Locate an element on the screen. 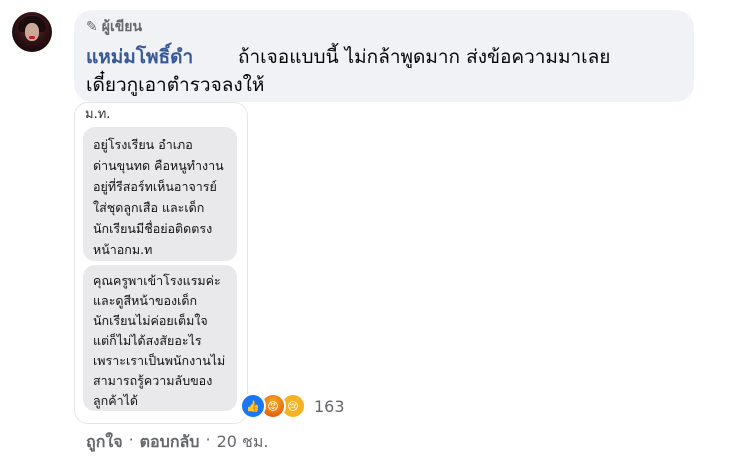 The image size is (741, 465). avatar-lips is located at coordinates (32, 37).